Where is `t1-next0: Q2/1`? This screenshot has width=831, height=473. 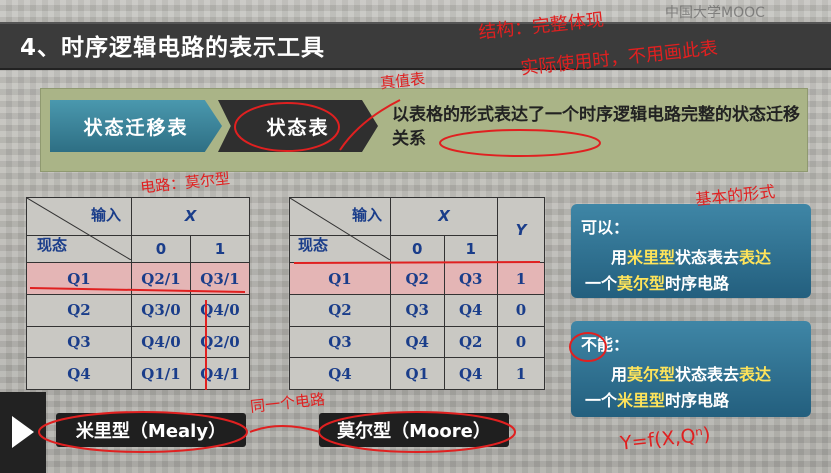 t1-next0: Q2/1 is located at coordinates (161, 279).